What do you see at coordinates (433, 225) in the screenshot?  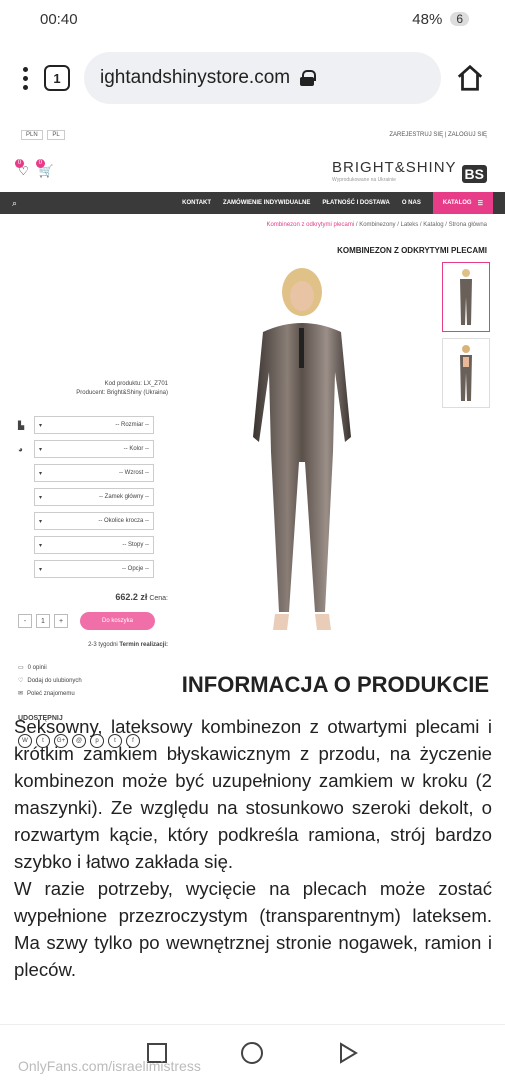 I see `breadcrumb-item: Katalog` at bounding box center [433, 225].